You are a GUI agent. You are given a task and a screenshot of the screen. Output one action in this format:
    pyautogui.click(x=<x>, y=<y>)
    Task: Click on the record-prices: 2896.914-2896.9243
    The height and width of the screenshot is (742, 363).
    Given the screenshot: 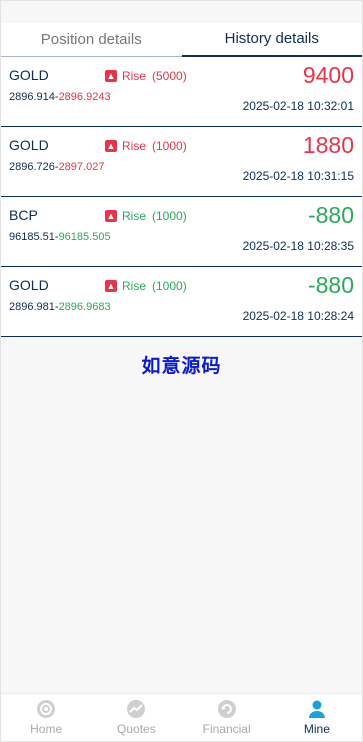 What is the action you would take?
    pyautogui.click(x=60, y=97)
    